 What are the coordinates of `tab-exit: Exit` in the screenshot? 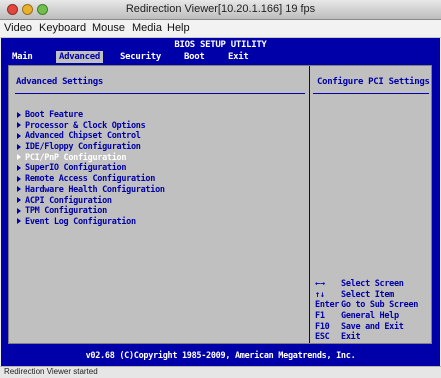 It's located at (238, 57).